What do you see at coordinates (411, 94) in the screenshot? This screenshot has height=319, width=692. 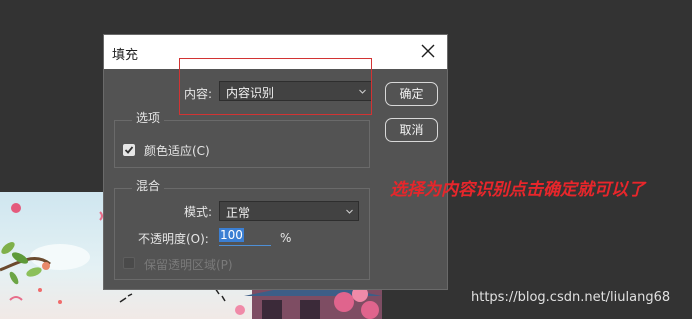 I see `ok-button: 确定` at bounding box center [411, 94].